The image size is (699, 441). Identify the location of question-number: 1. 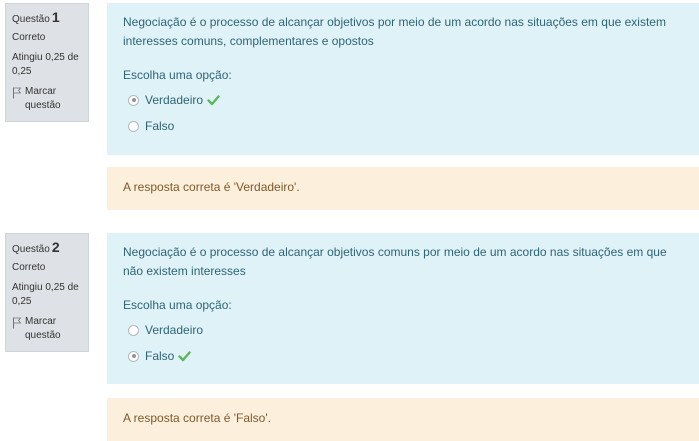
(55, 17).